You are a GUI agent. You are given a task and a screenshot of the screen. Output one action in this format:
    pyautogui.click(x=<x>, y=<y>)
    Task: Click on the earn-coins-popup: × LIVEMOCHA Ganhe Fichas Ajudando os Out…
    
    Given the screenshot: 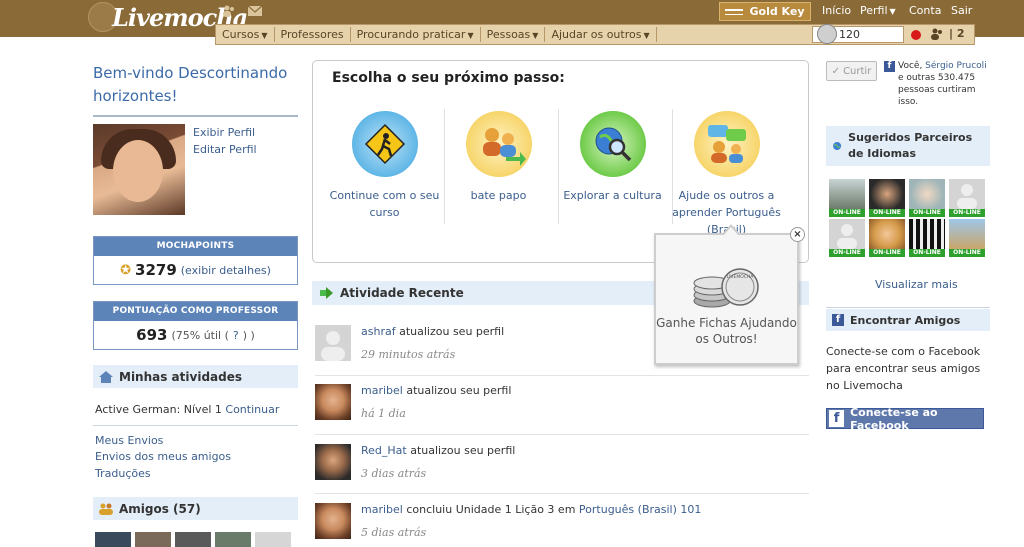 What is the action you would take?
    pyautogui.click(x=729, y=294)
    